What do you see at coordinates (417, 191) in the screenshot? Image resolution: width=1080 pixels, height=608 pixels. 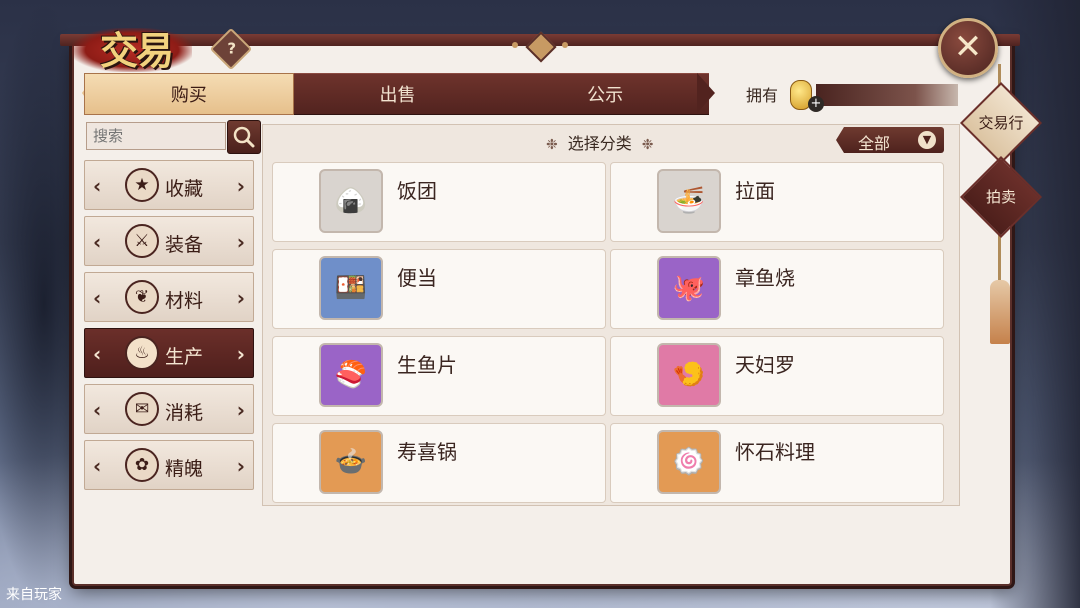 I see `item-name: 饭团` at bounding box center [417, 191].